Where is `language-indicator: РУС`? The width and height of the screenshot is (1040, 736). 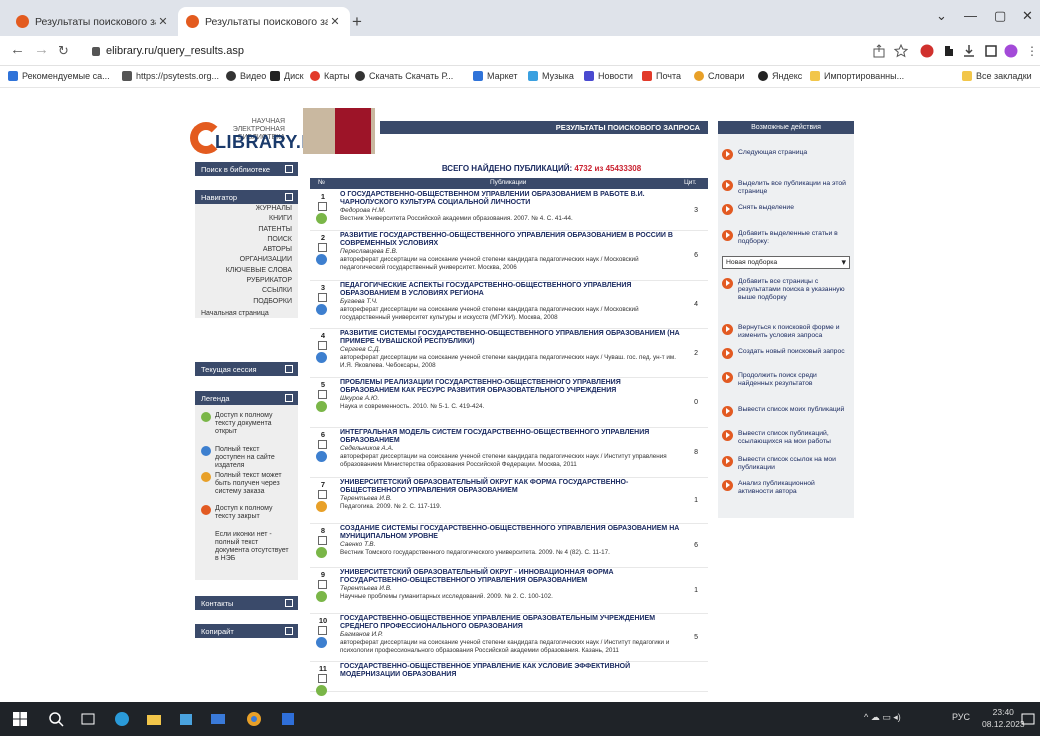
language-indicator: РУС is located at coordinates (961, 717).